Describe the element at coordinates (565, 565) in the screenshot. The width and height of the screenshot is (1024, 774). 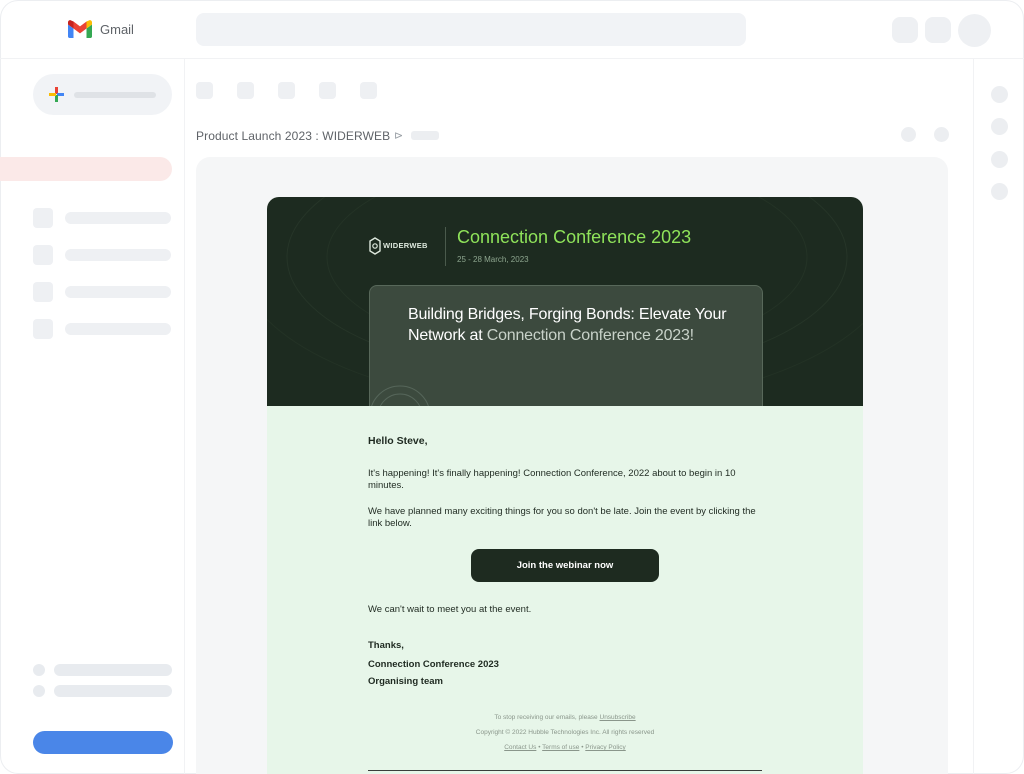
I see `join-webinar-button: Join the webinar now` at that location.